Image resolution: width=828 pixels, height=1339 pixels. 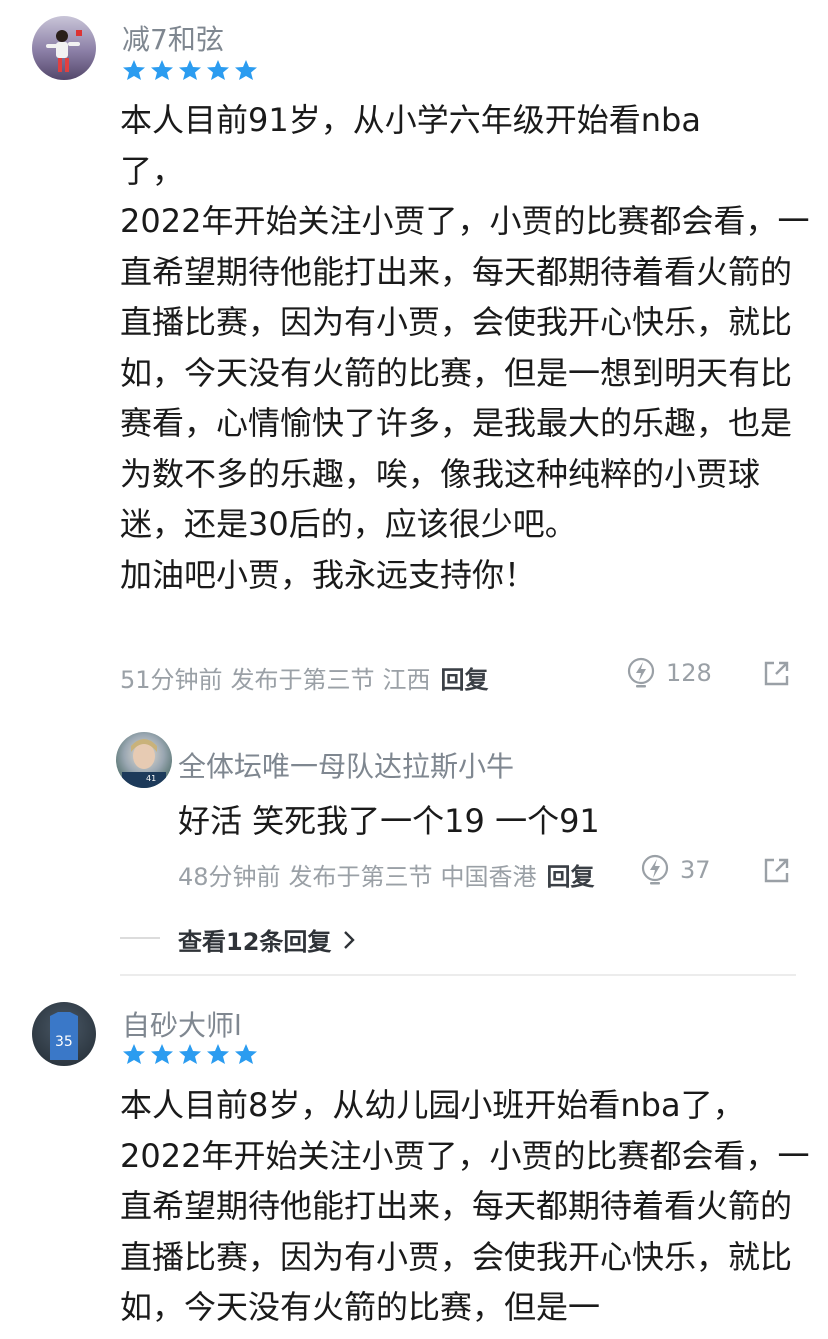 I want to click on comment-divider, so click(x=458, y=975).